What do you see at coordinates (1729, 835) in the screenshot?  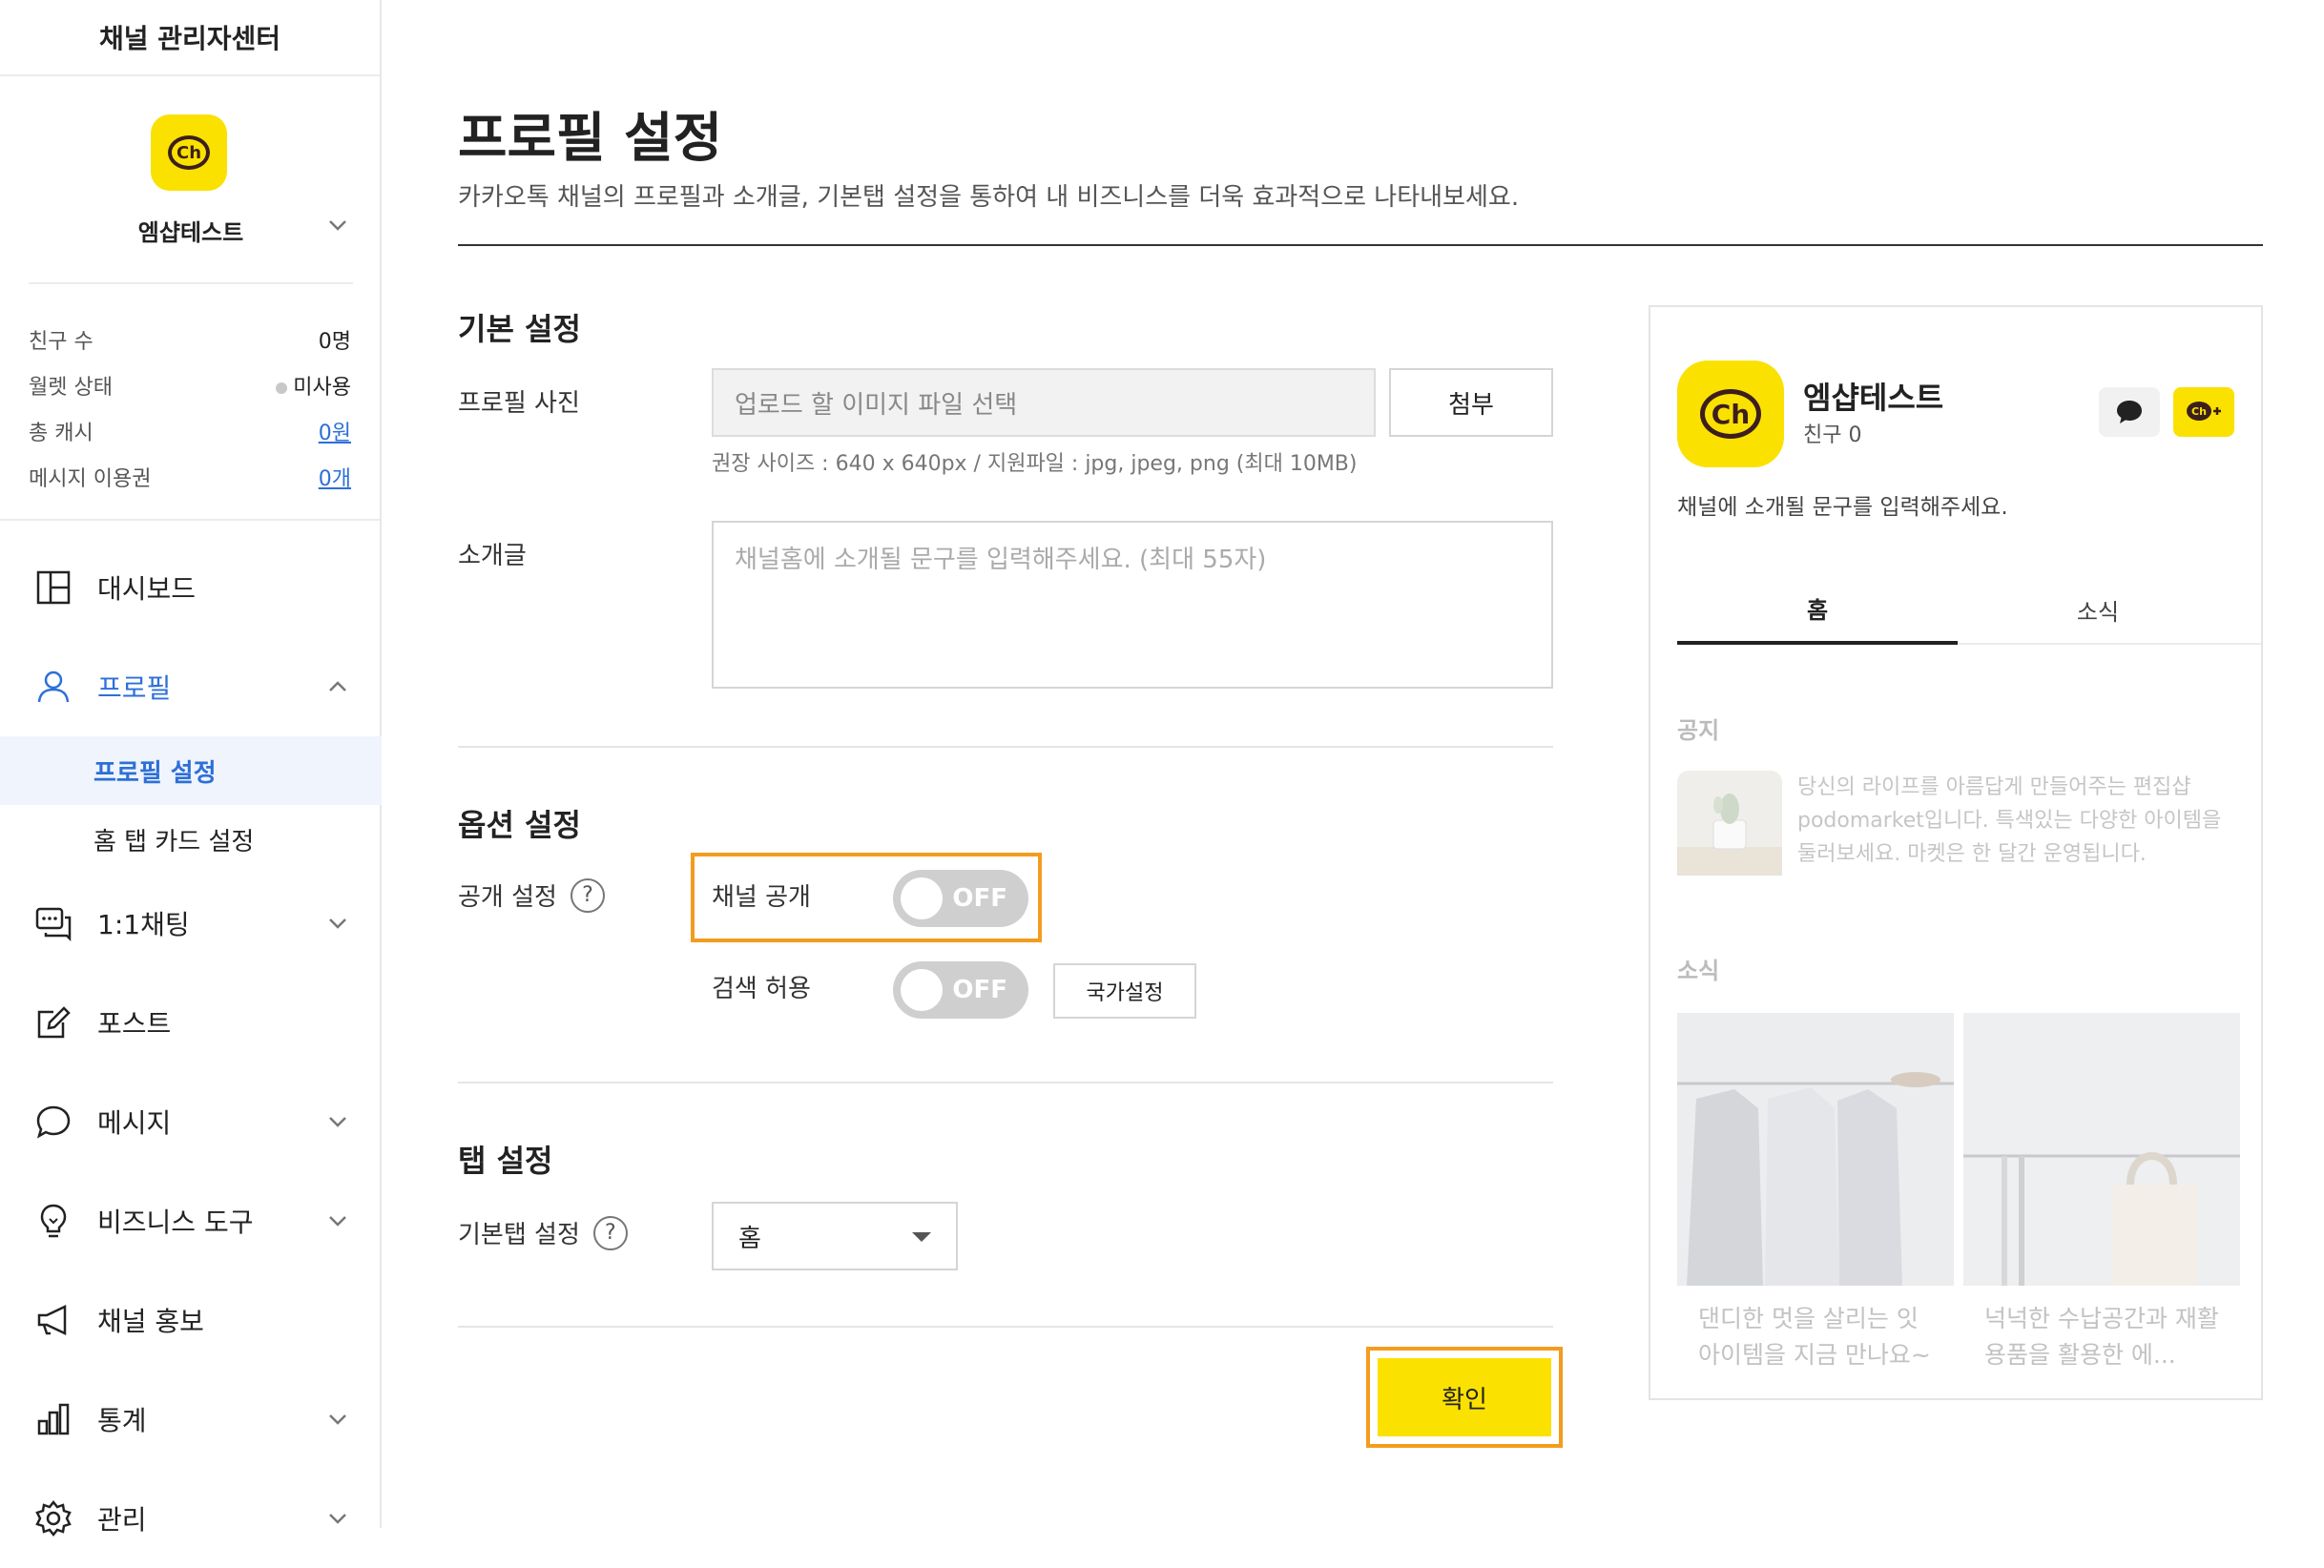 I see `plant-pot-icon` at bounding box center [1729, 835].